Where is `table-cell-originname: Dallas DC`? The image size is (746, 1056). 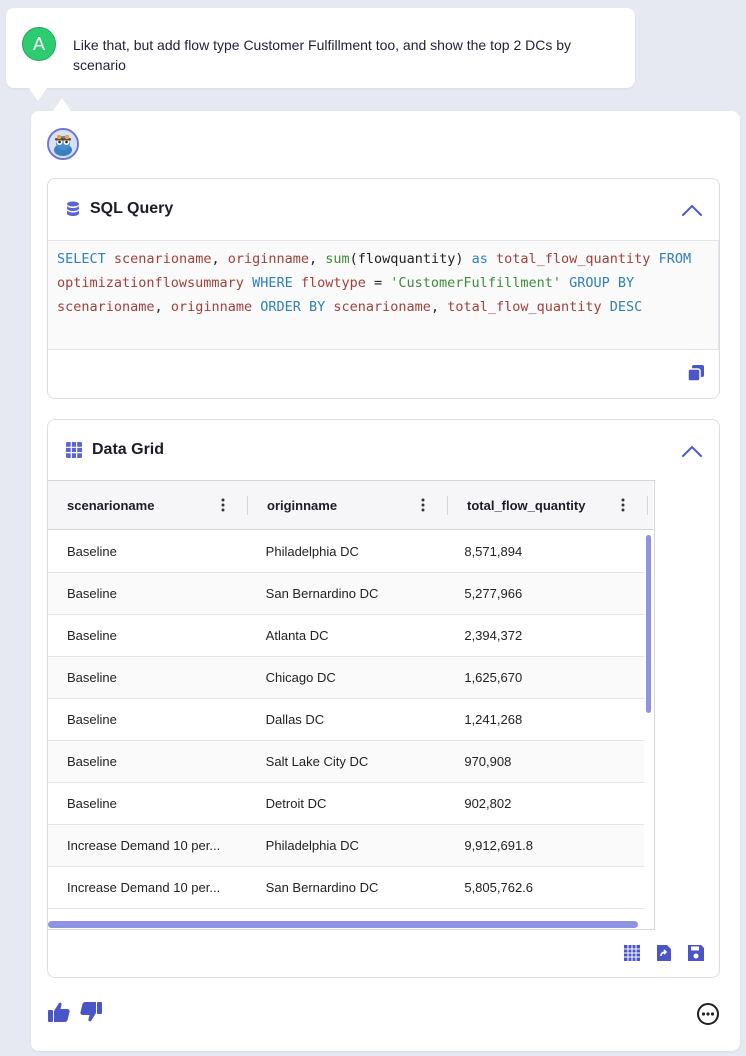
table-cell-originname: Dallas DC is located at coordinates (346, 719).